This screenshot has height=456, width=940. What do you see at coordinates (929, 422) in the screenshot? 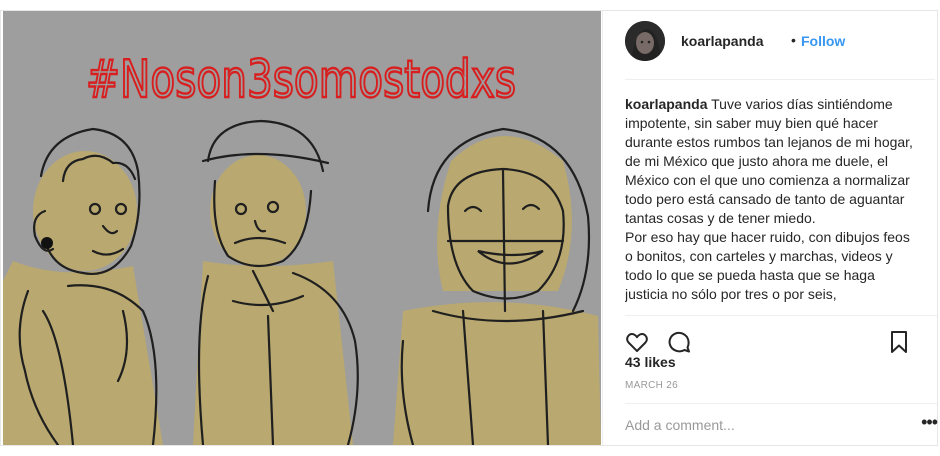
I see `more-options-icon: •••` at bounding box center [929, 422].